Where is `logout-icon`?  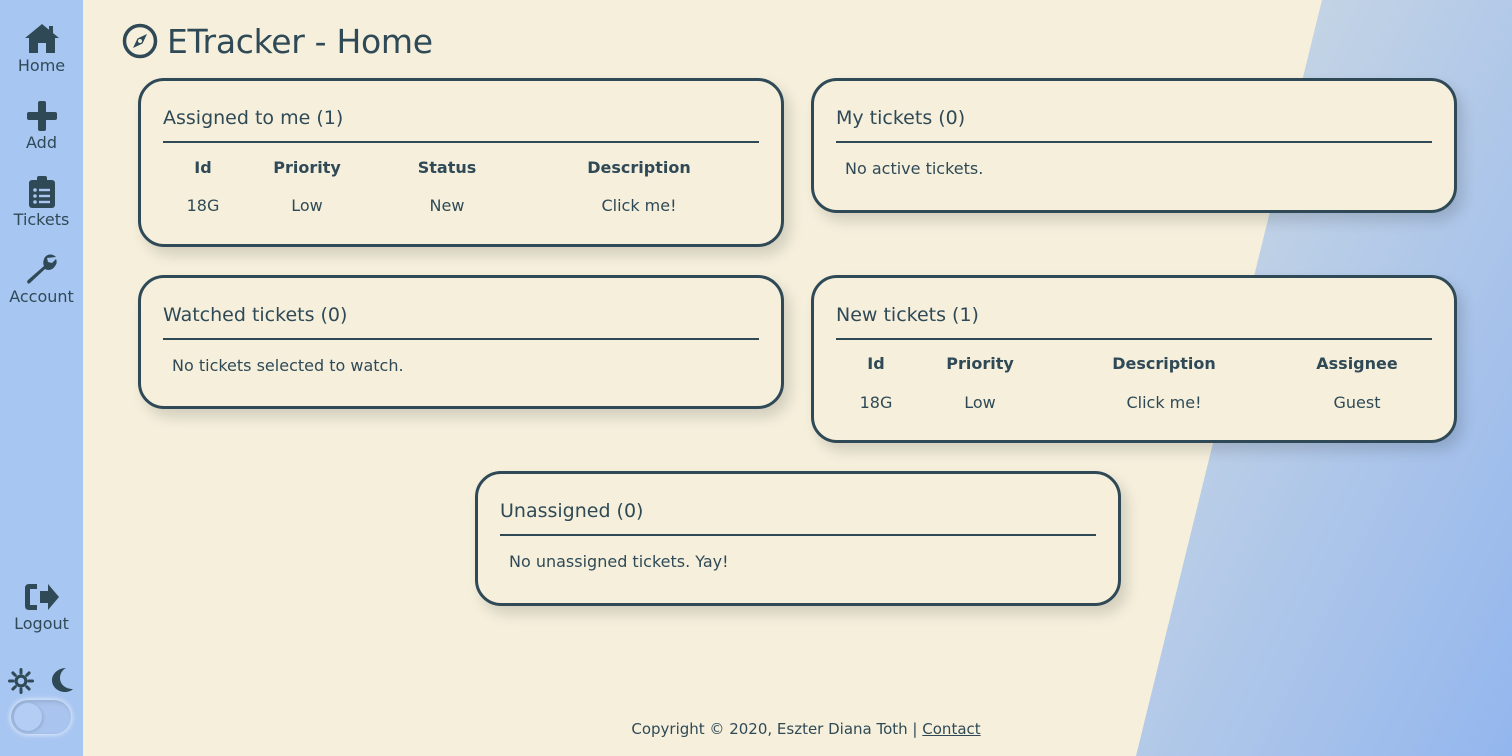
logout-icon is located at coordinates (41, 597).